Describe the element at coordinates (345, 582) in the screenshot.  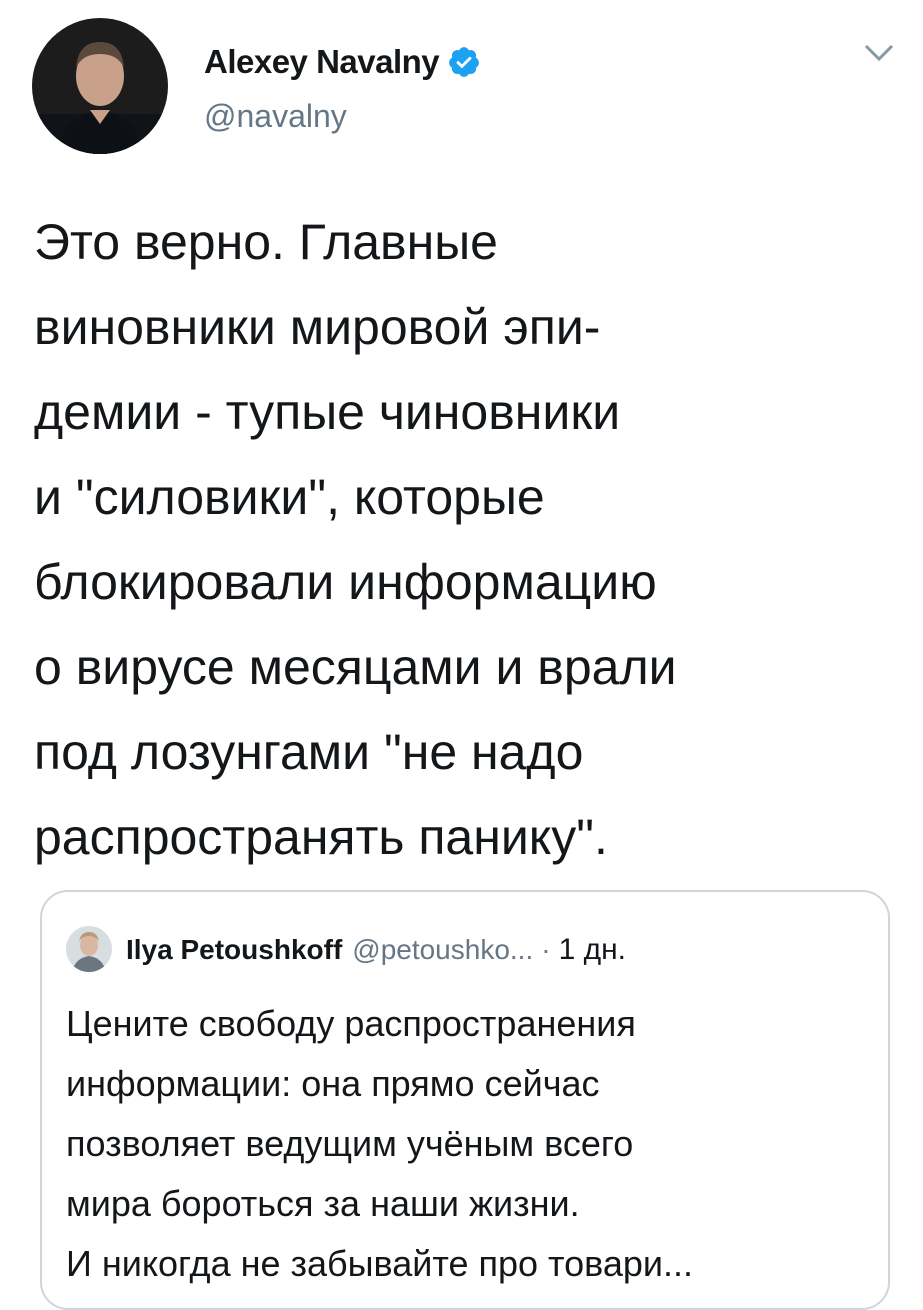
I see `tweet-text-line: блокировали информацию` at that location.